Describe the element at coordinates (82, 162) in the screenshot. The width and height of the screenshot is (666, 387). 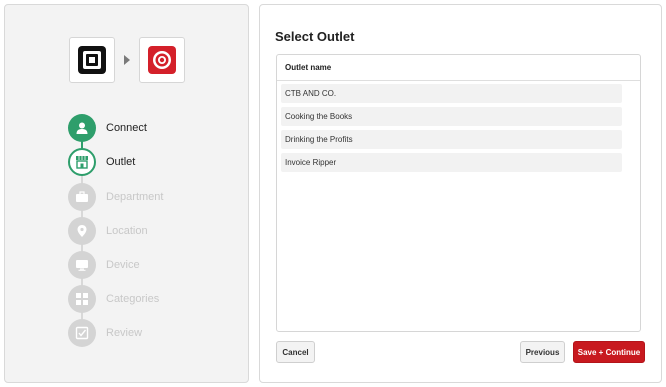
I see `store-icon` at that location.